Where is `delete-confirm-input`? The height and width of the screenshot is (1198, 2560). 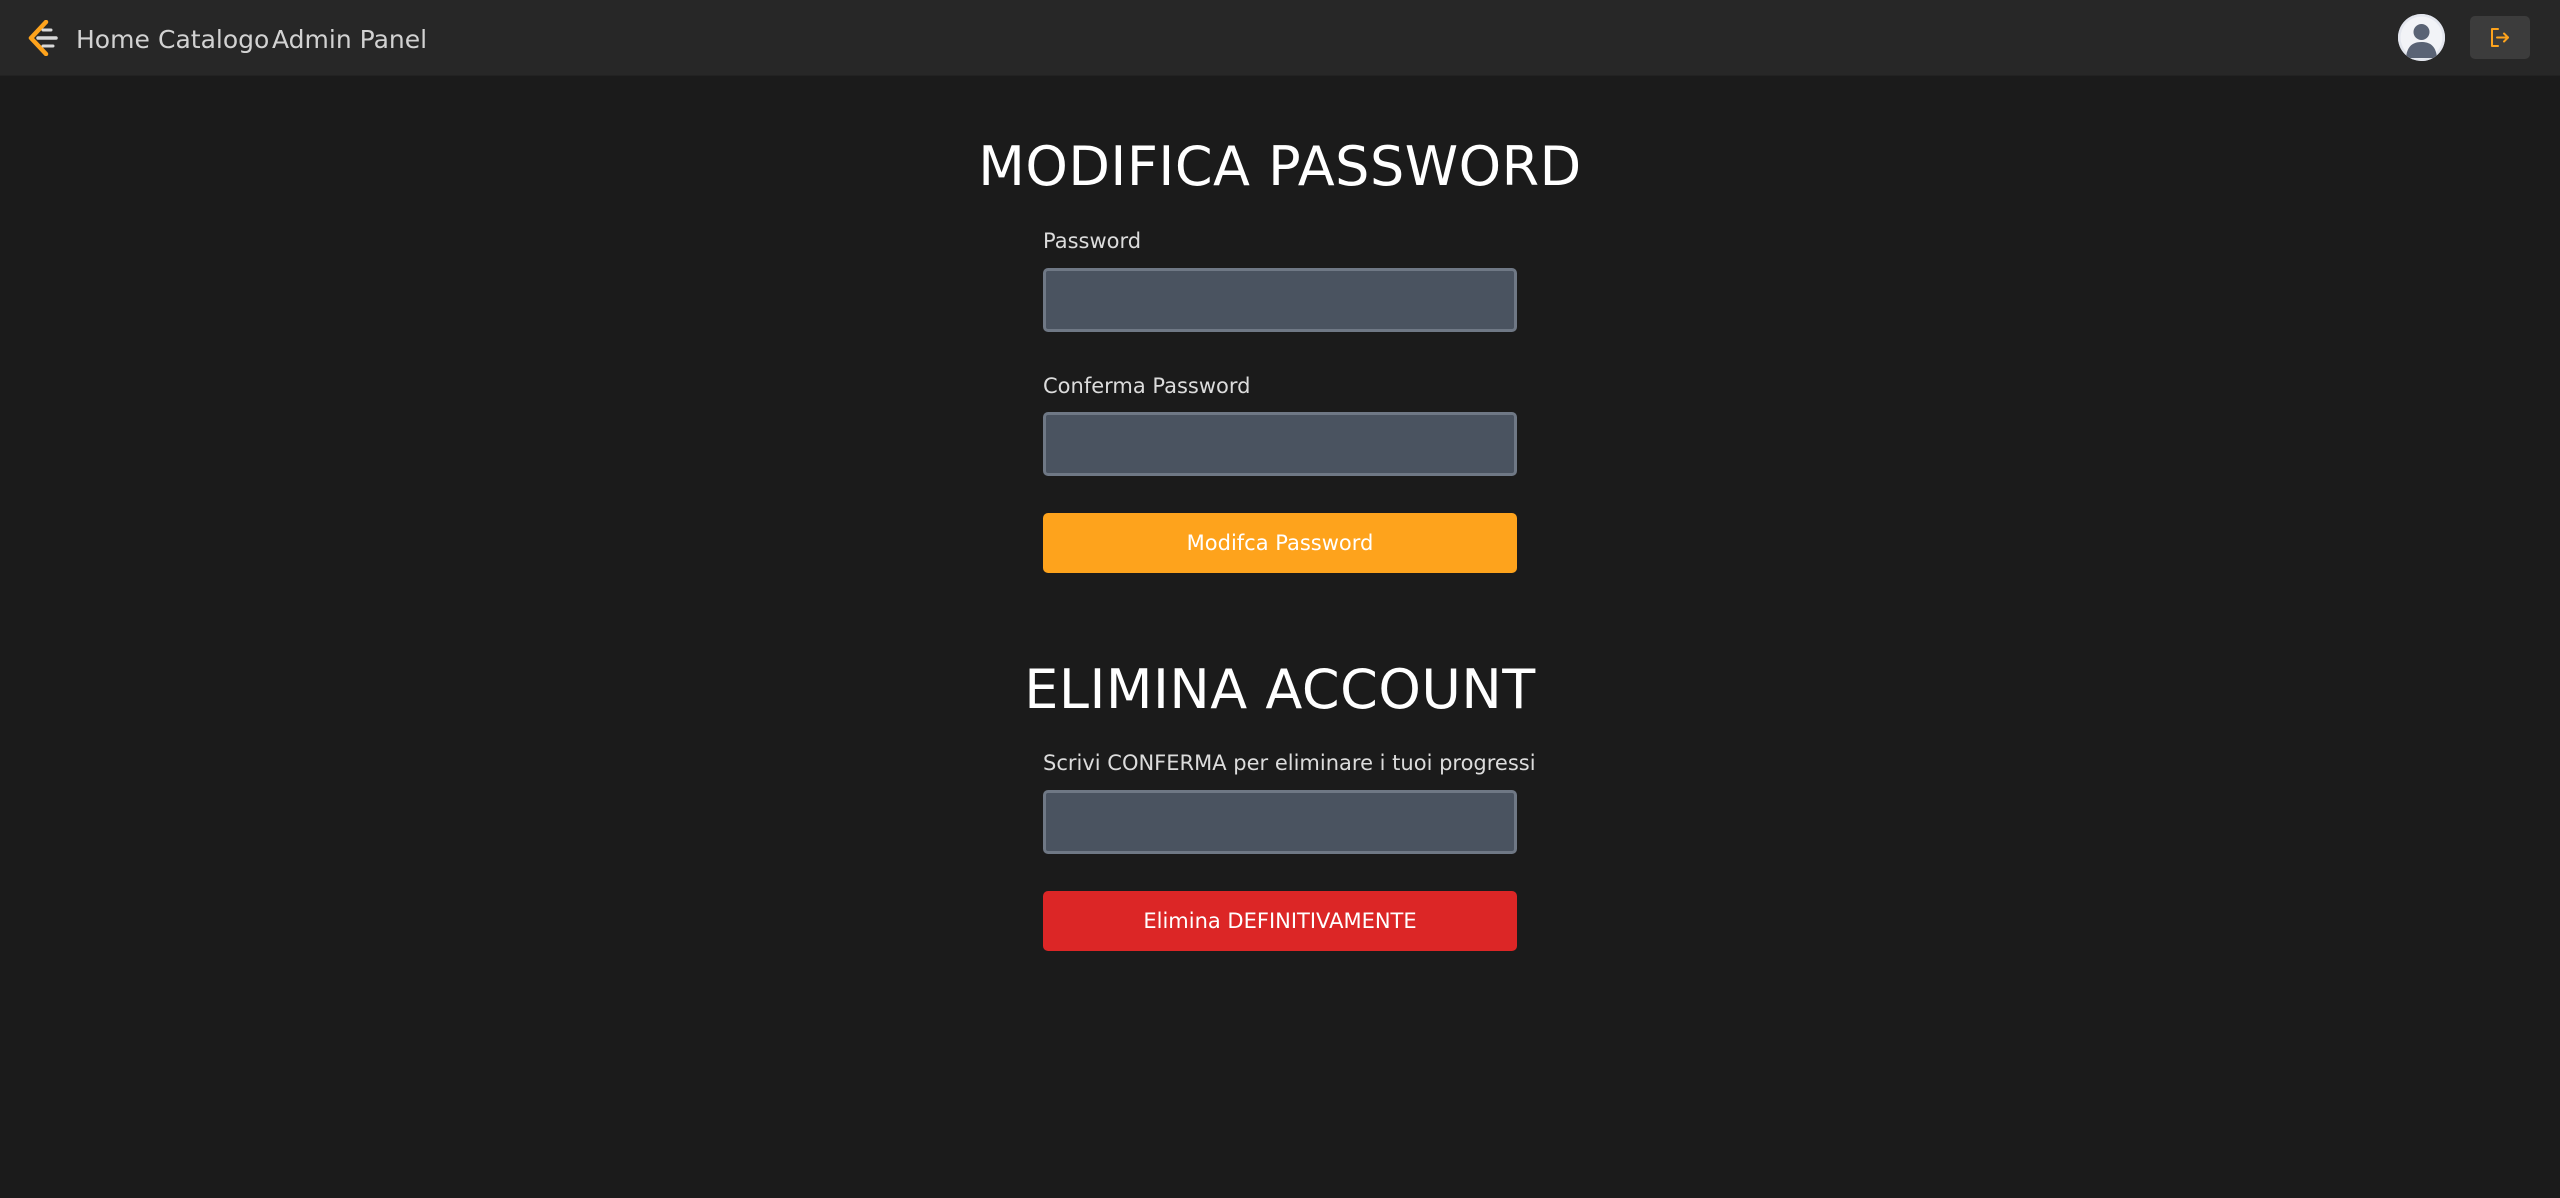
delete-confirm-input is located at coordinates (1280, 822).